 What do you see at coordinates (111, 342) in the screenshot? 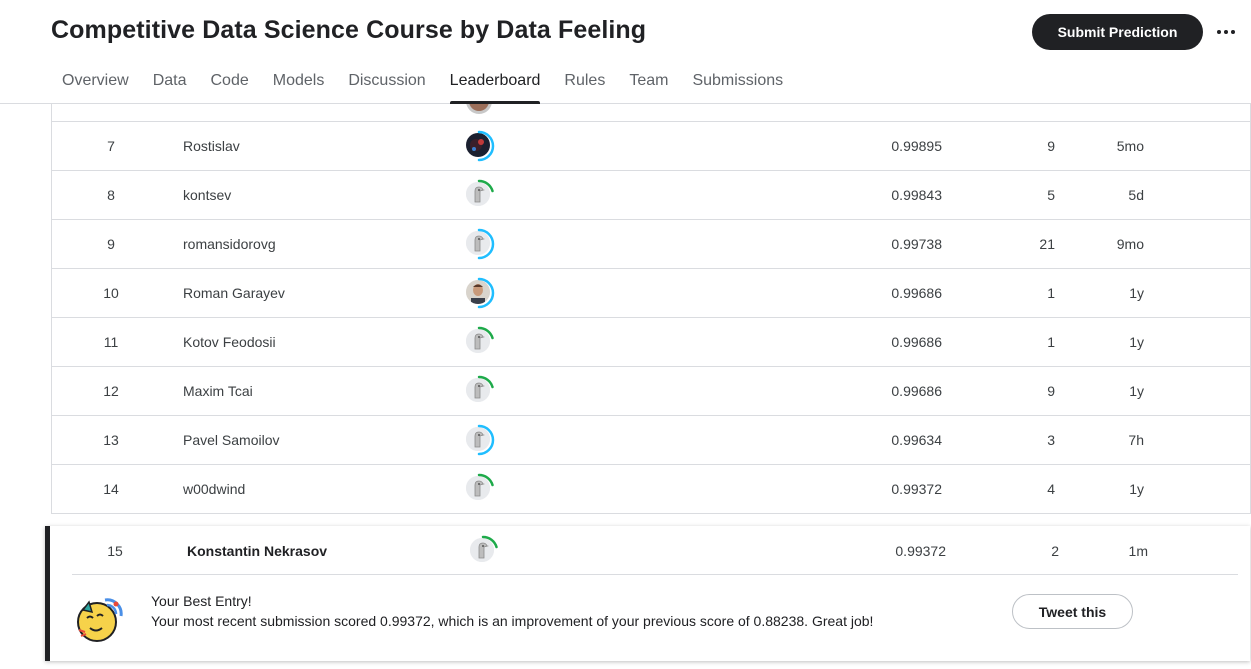
I see `rank-cell: 11` at bounding box center [111, 342].